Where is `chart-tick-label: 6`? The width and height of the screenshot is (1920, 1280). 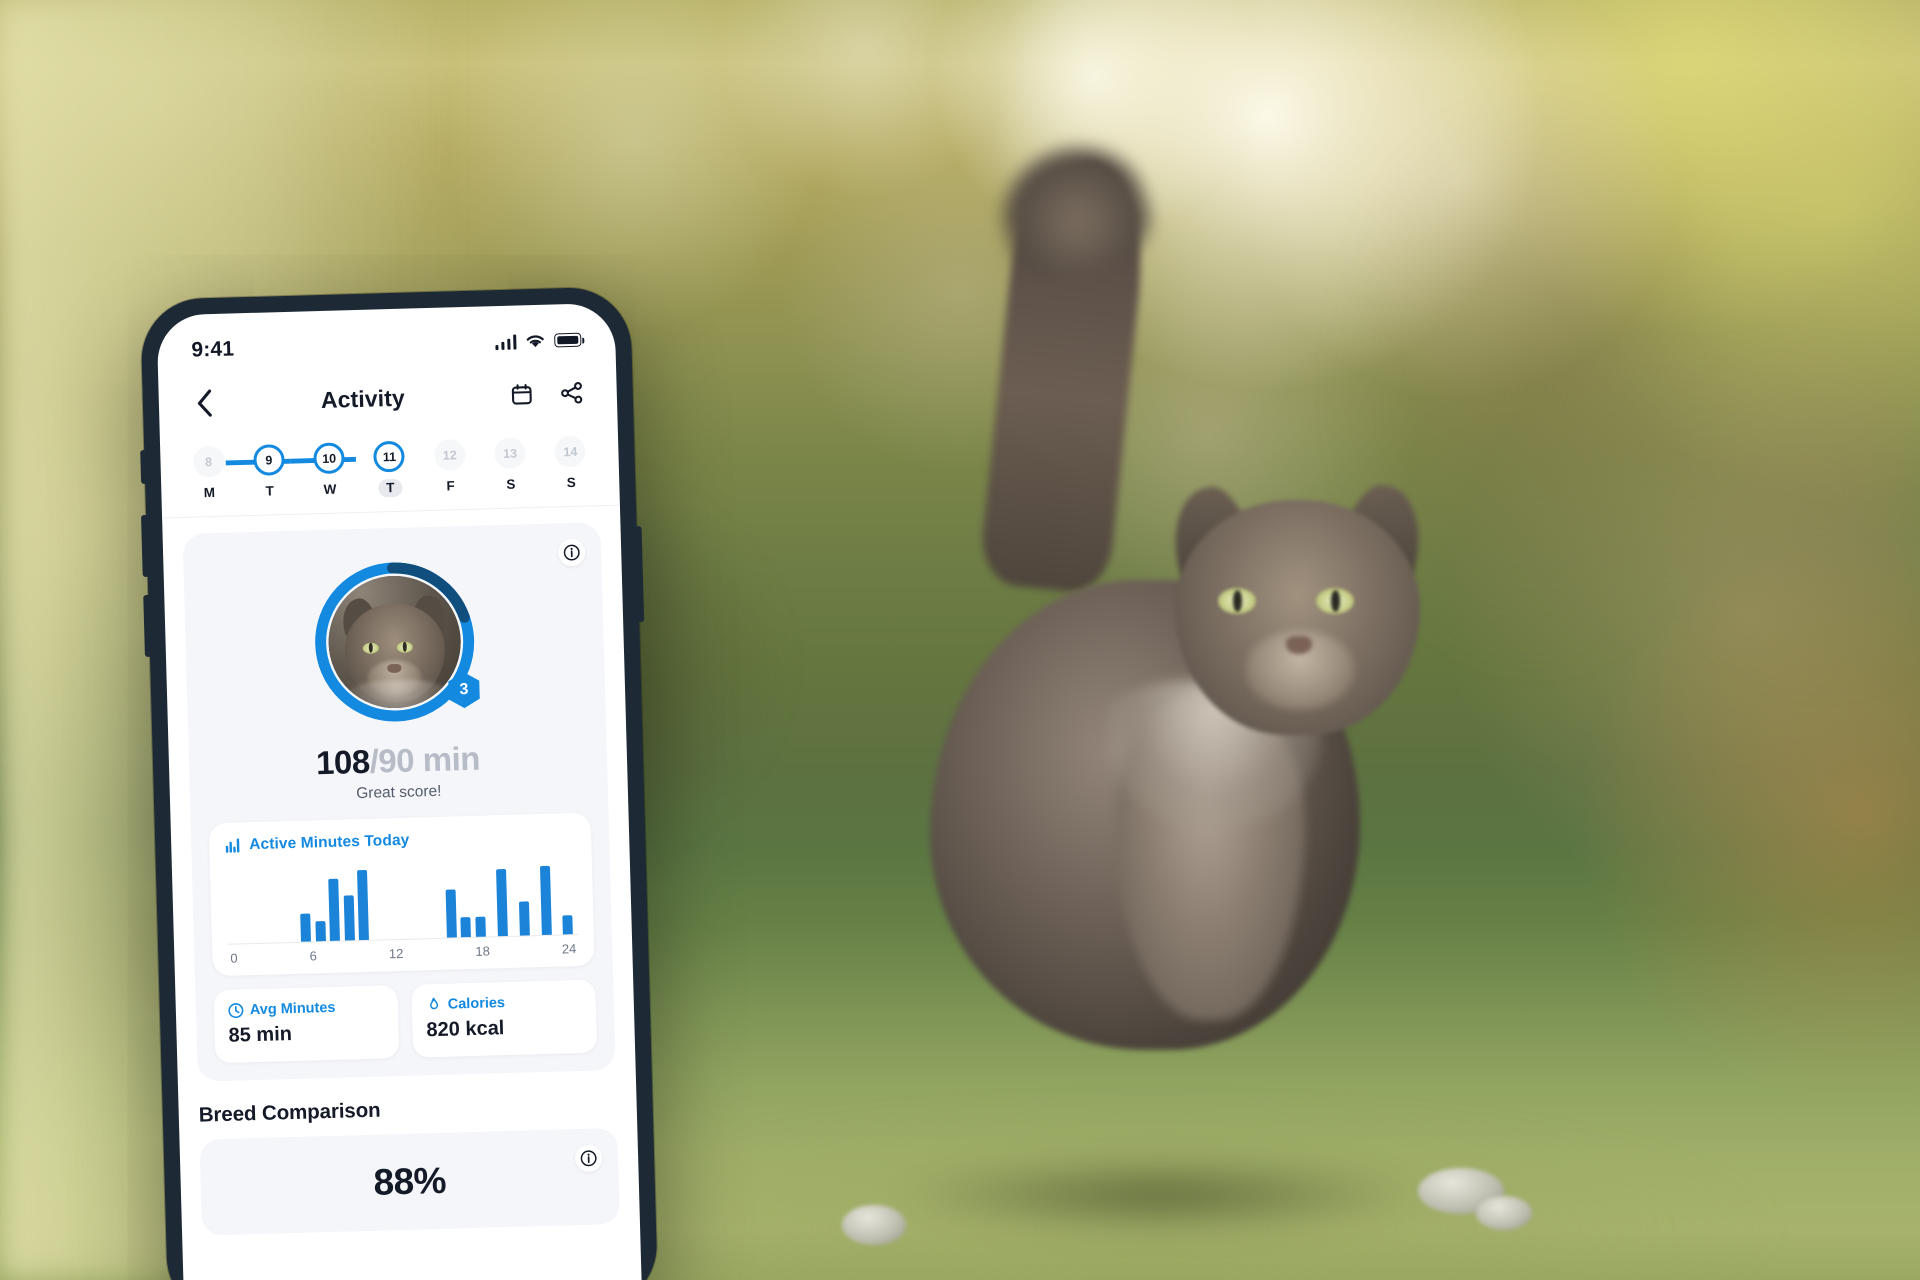
chart-tick-label: 6 is located at coordinates (313, 956).